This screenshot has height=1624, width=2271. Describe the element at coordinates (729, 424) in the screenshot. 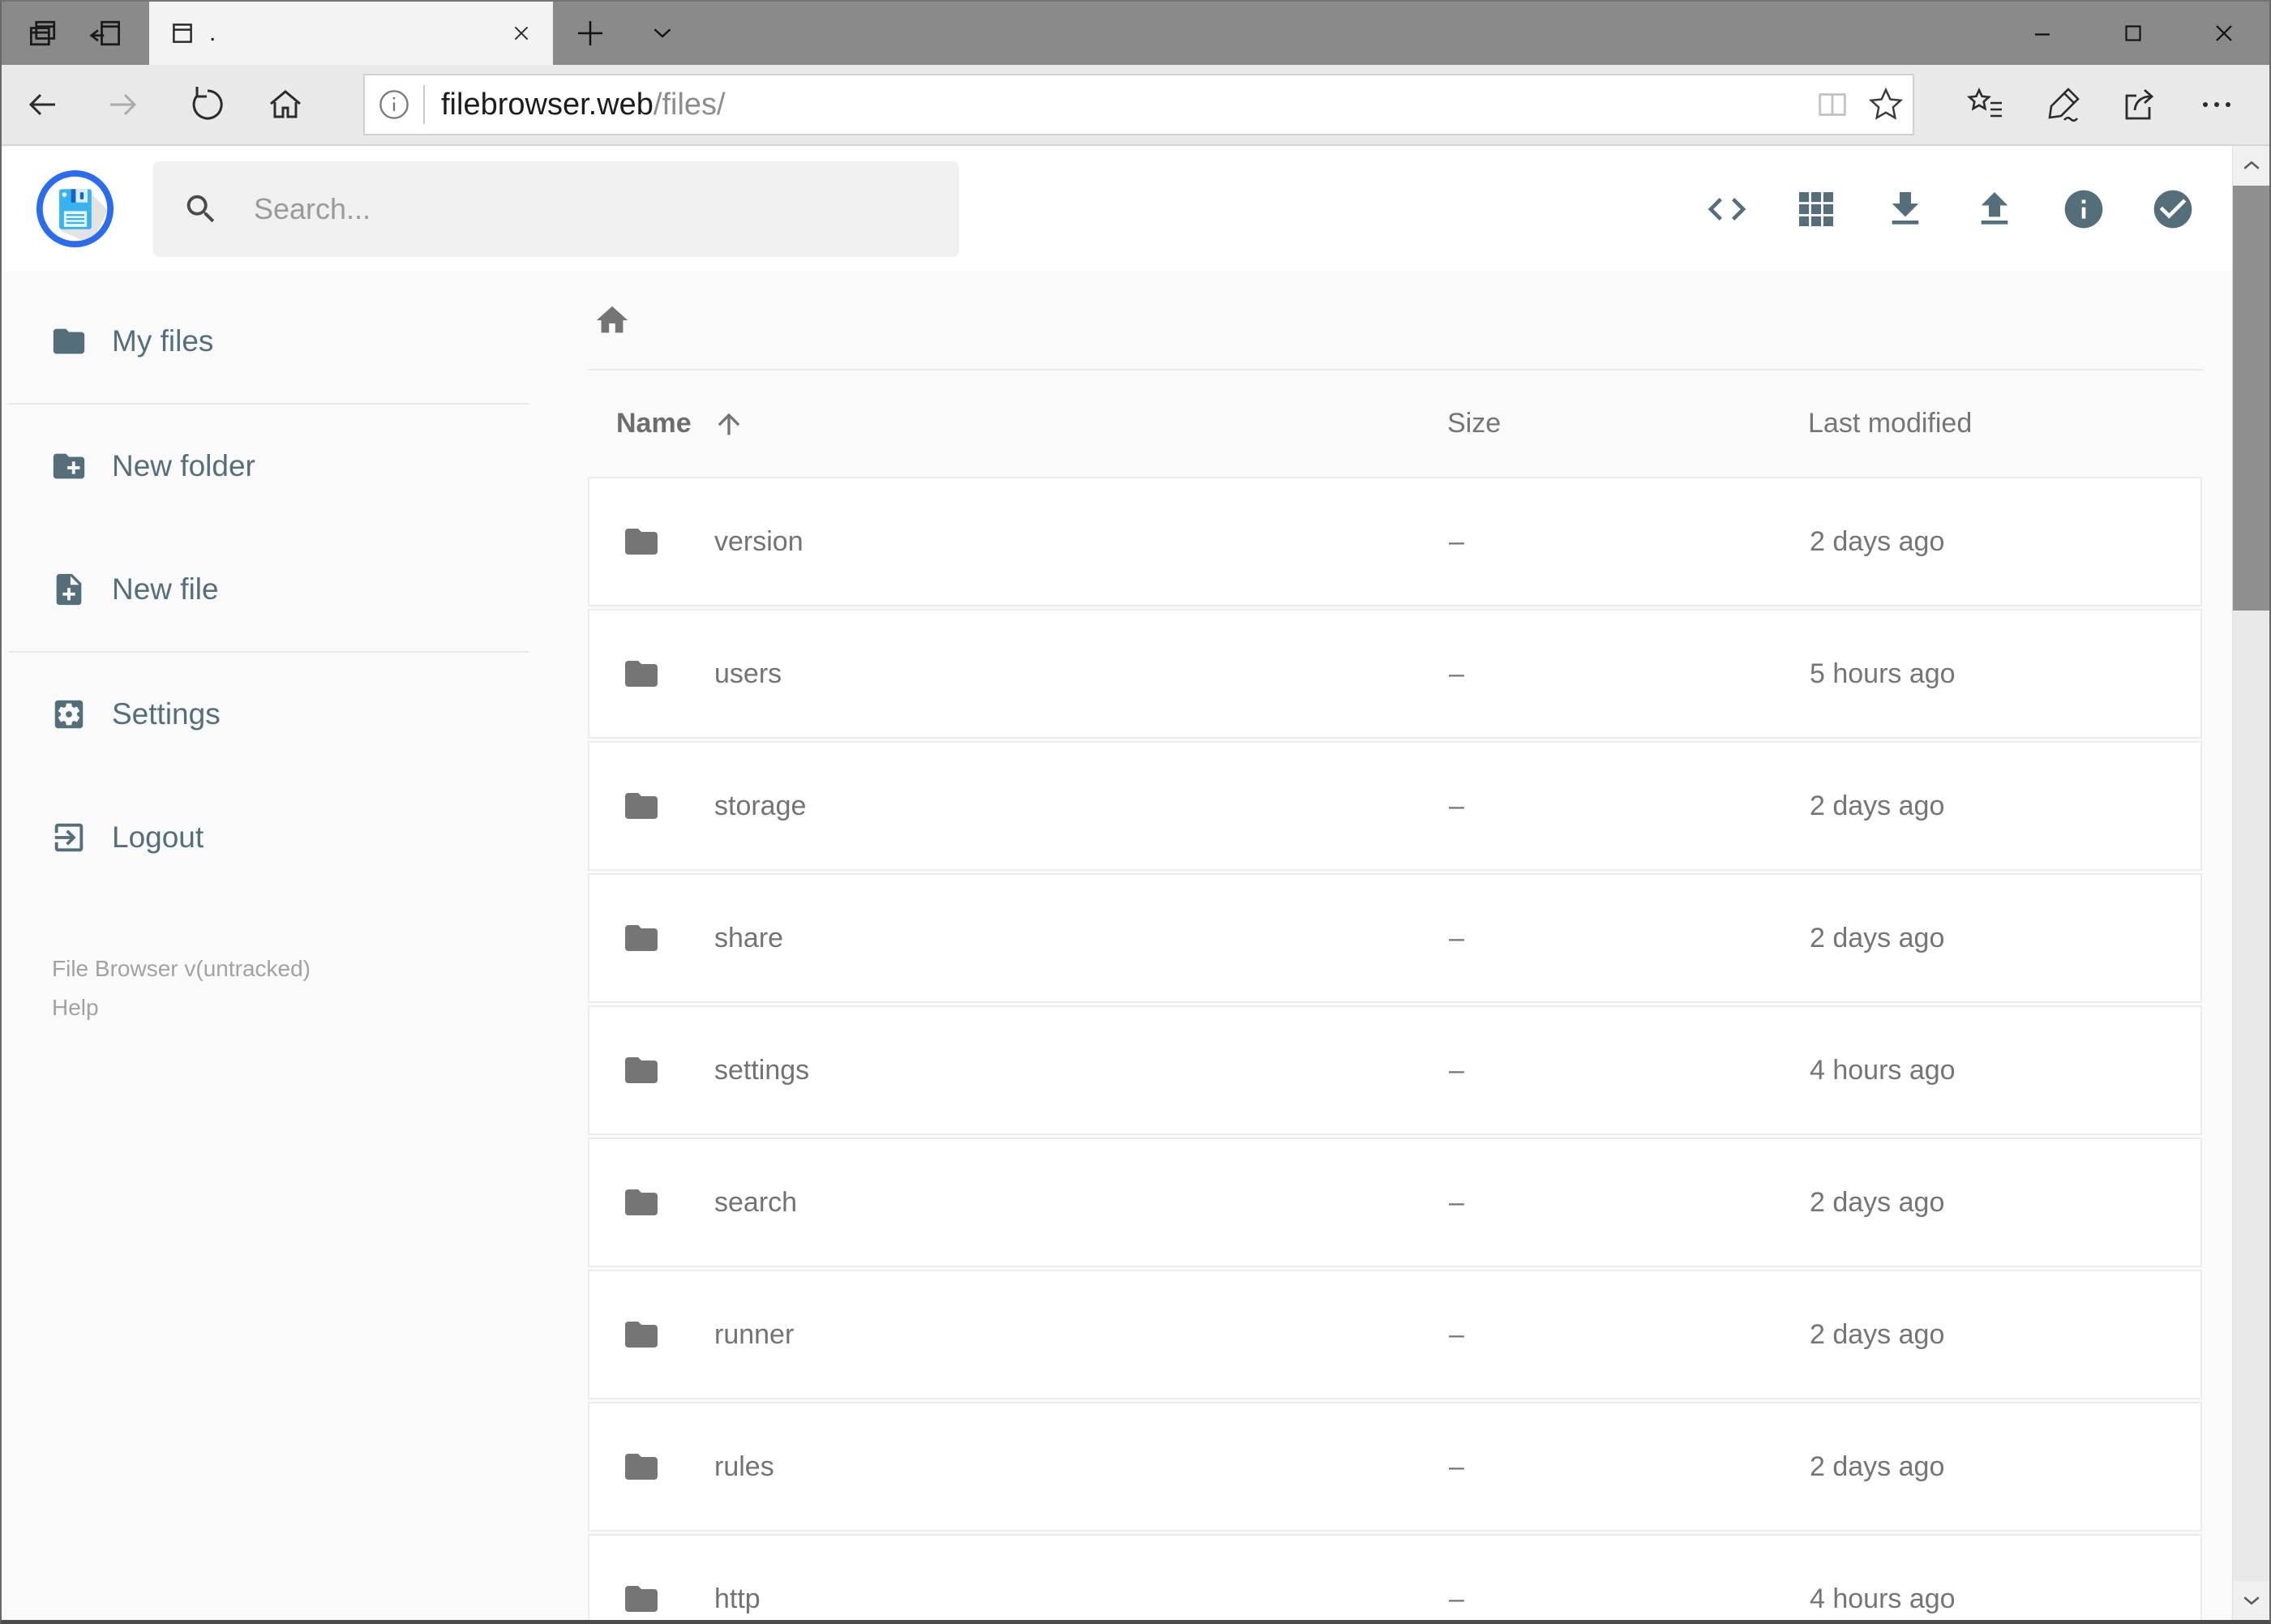

I see `sort-ascending-icon` at that location.